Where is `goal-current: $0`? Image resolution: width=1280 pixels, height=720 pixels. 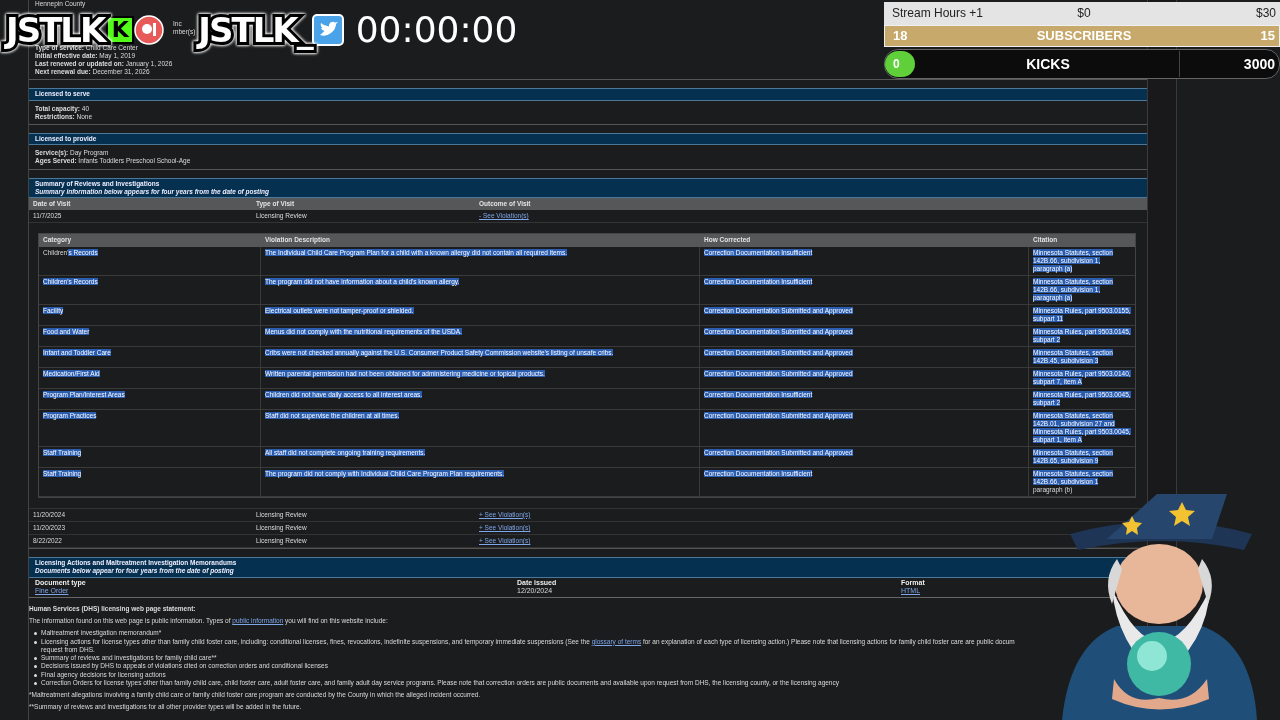 goal-current: $0 is located at coordinates (1084, 13).